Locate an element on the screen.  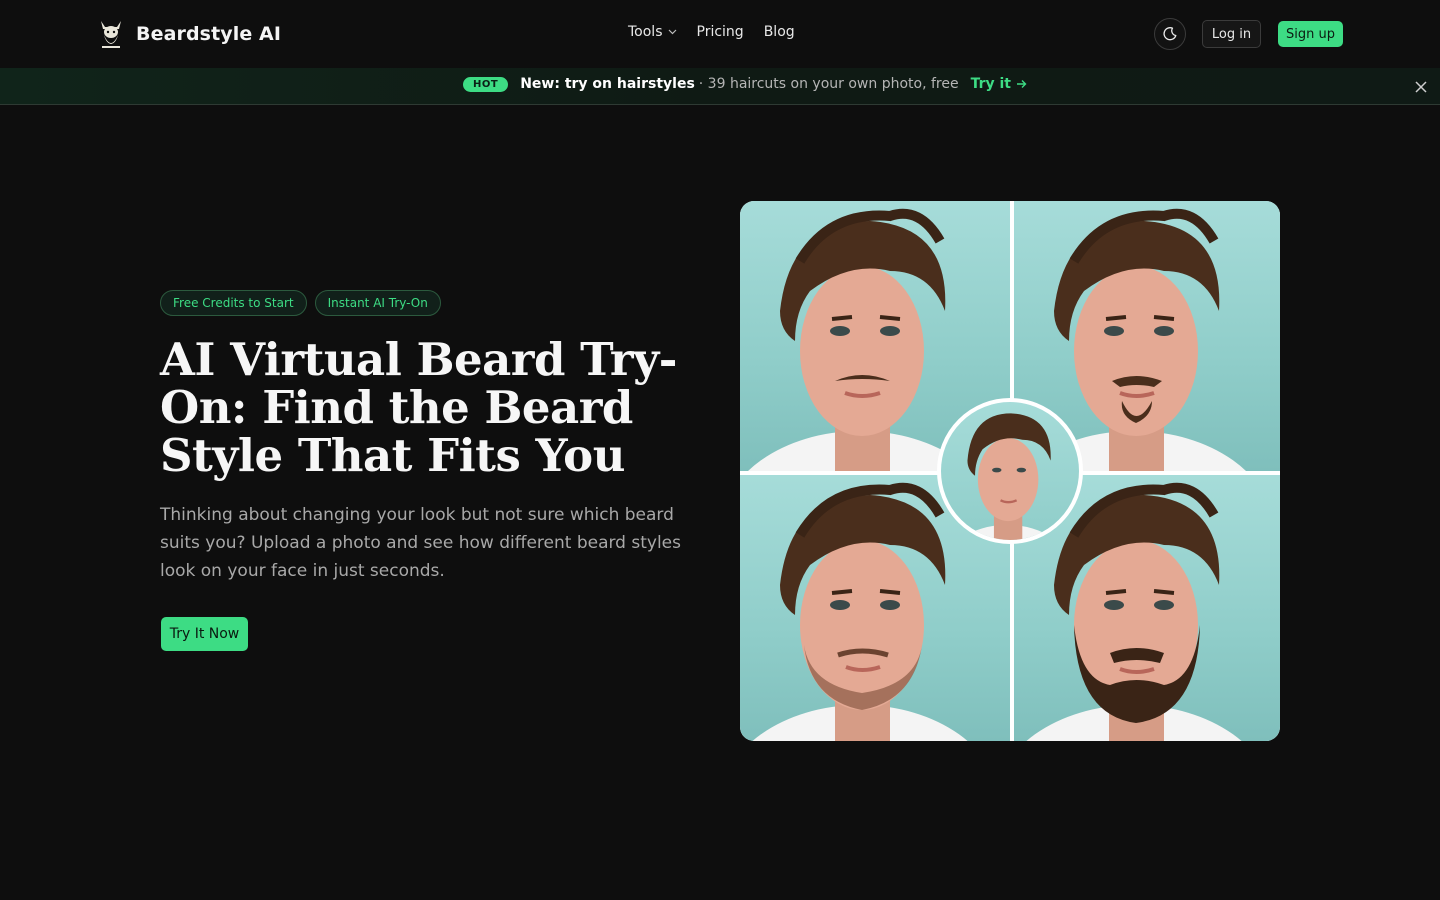
banner-try-it-link: Try it is located at coordinates (999, 84).